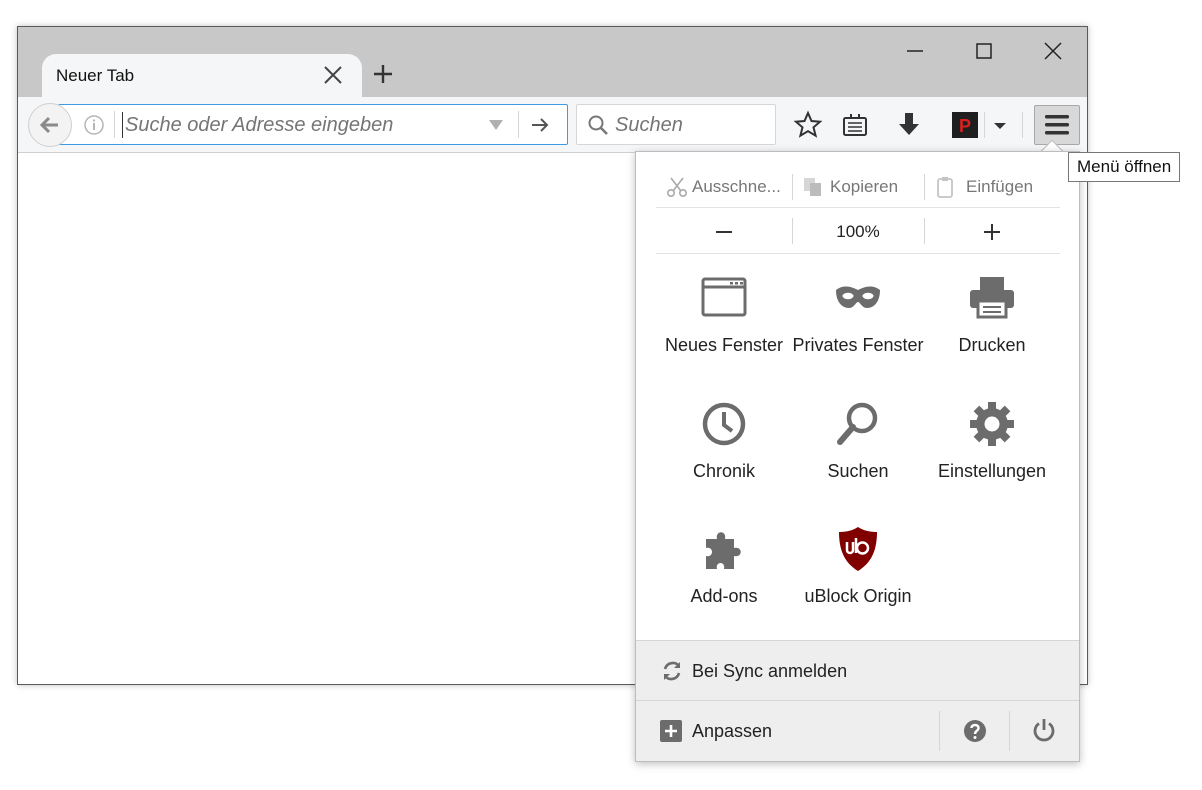 The height and width of the screenshot is (790, 1202). I want to click on ublock-origin-button: uBlock Origin, so click(858, 566).